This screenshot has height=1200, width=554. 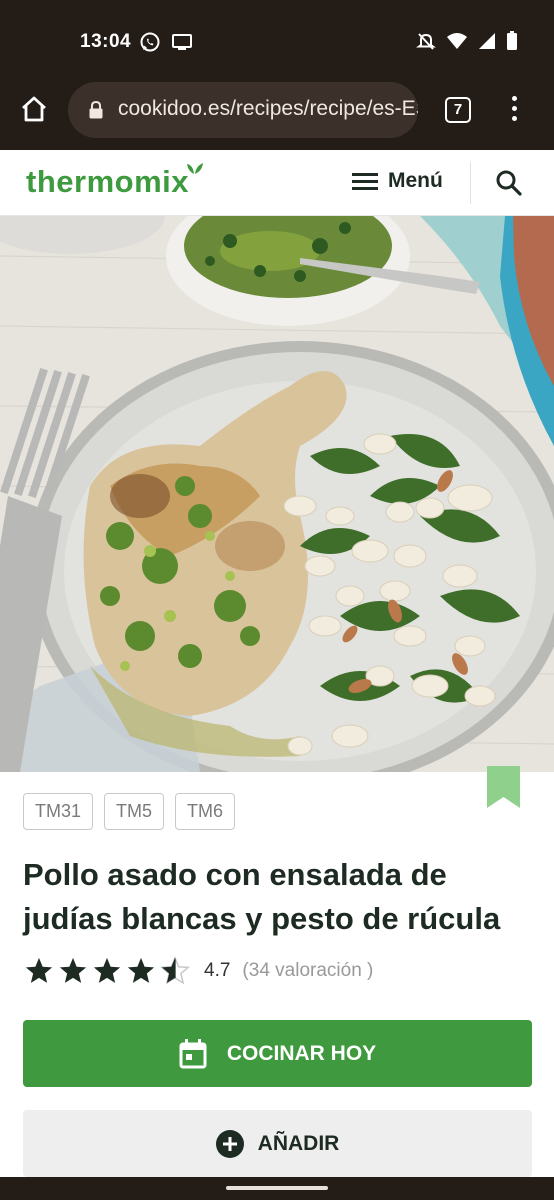 I want to click on status-icons-left, so click(x=166, y=42).